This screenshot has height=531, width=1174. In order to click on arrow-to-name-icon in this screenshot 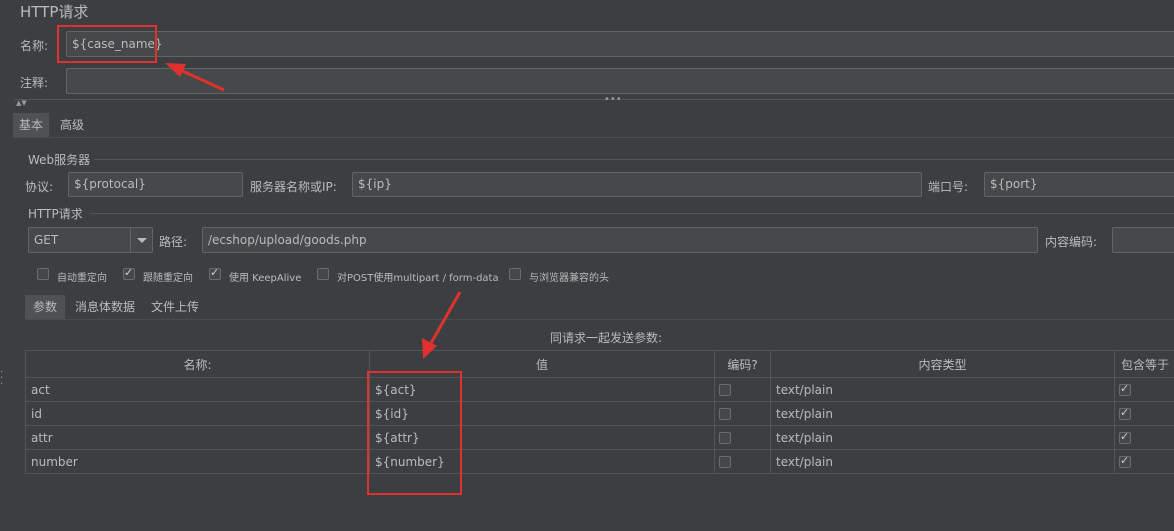, I will do `click(195, 77)`.